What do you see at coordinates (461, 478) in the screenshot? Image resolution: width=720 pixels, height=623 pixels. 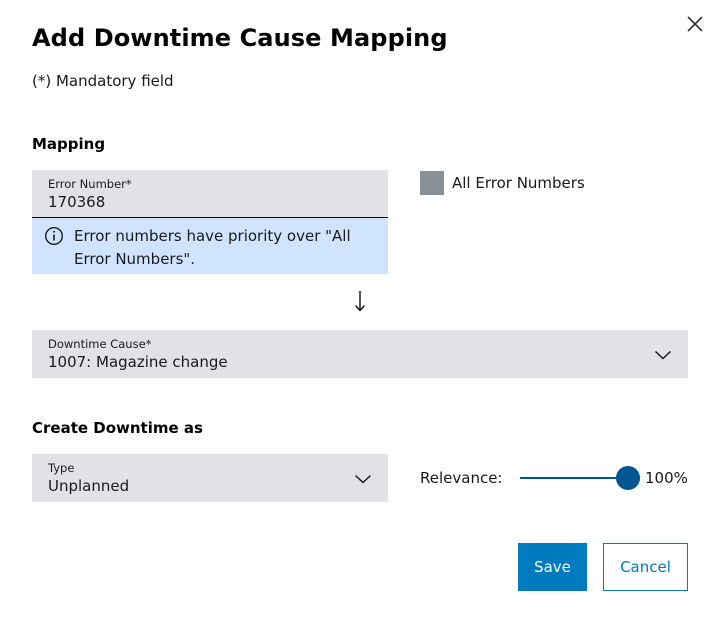 I see `relevance-label: Relevance:` at bounding box center [461, 478].